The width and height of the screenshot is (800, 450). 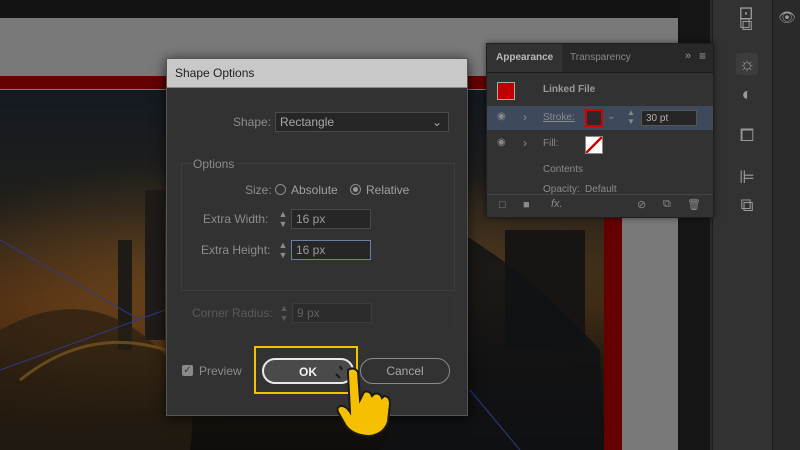 I want to click on preview-checkbox: ✓, so click(x=187, y=370).